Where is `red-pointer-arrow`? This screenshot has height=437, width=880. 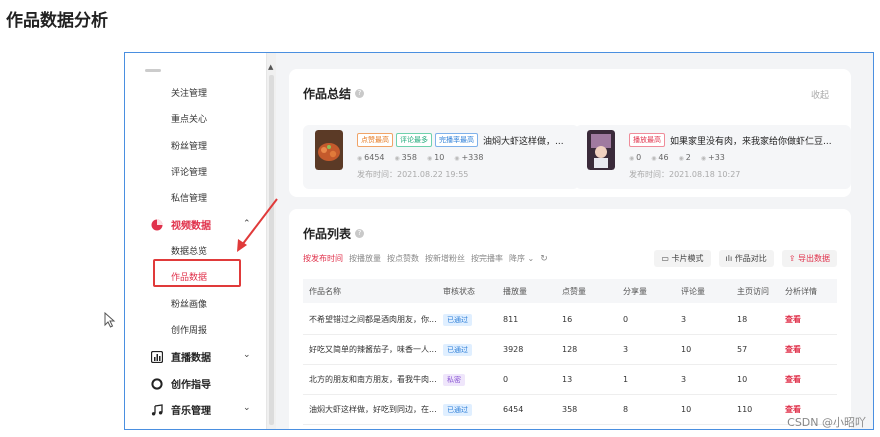
red-pointer-arrow is located at coordinates (257, 225).